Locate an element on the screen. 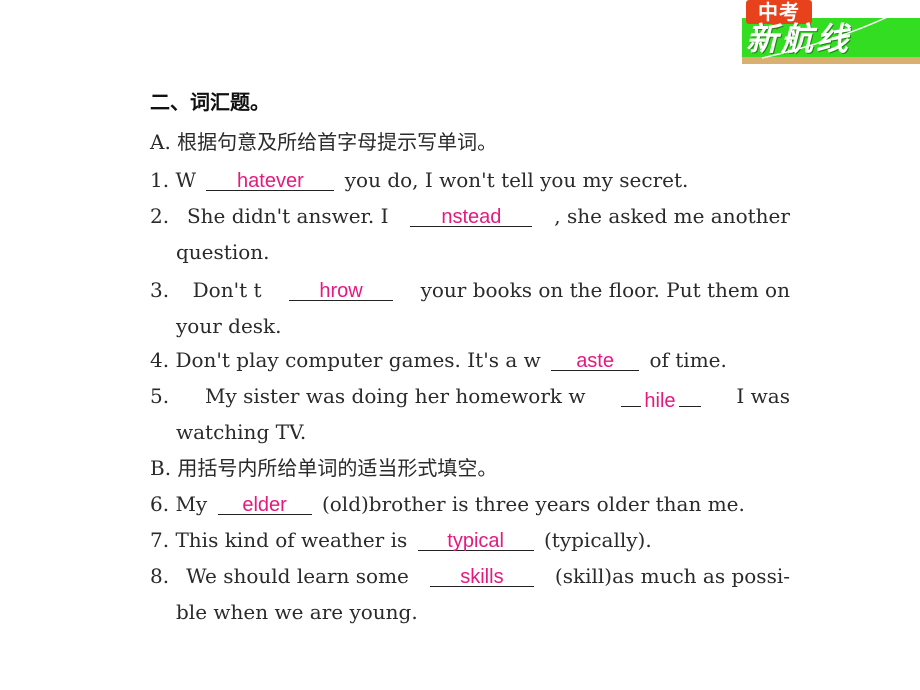 This screenshot has height=690, width=920. answer-text: hile is located at coordinates (660, 401).